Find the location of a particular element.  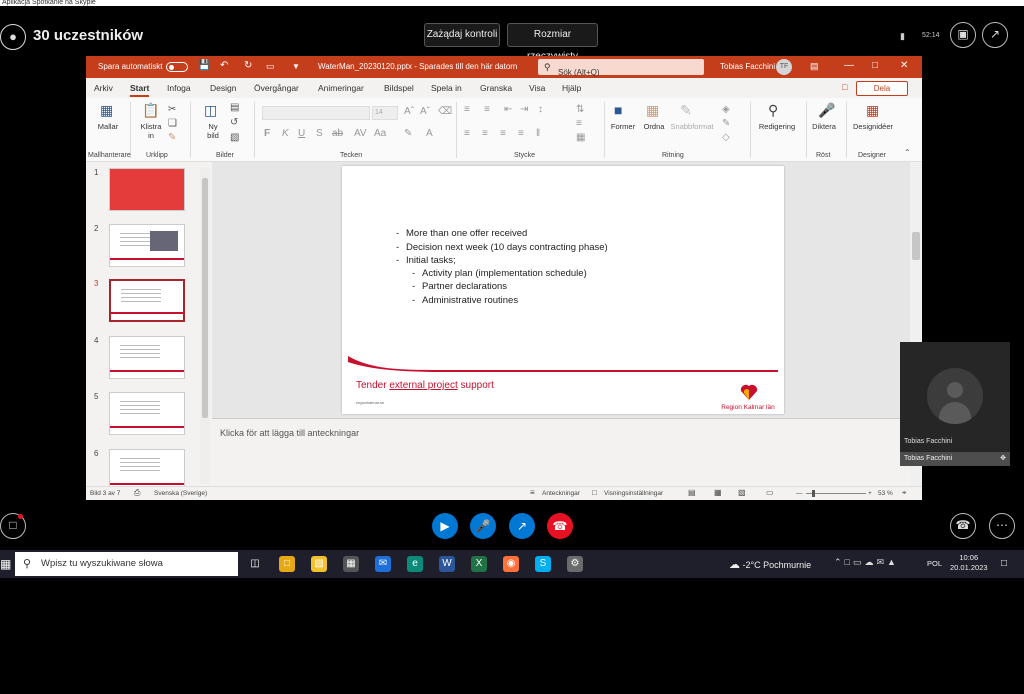

slide-scroll-thumb is located at coordinates (916, 246).